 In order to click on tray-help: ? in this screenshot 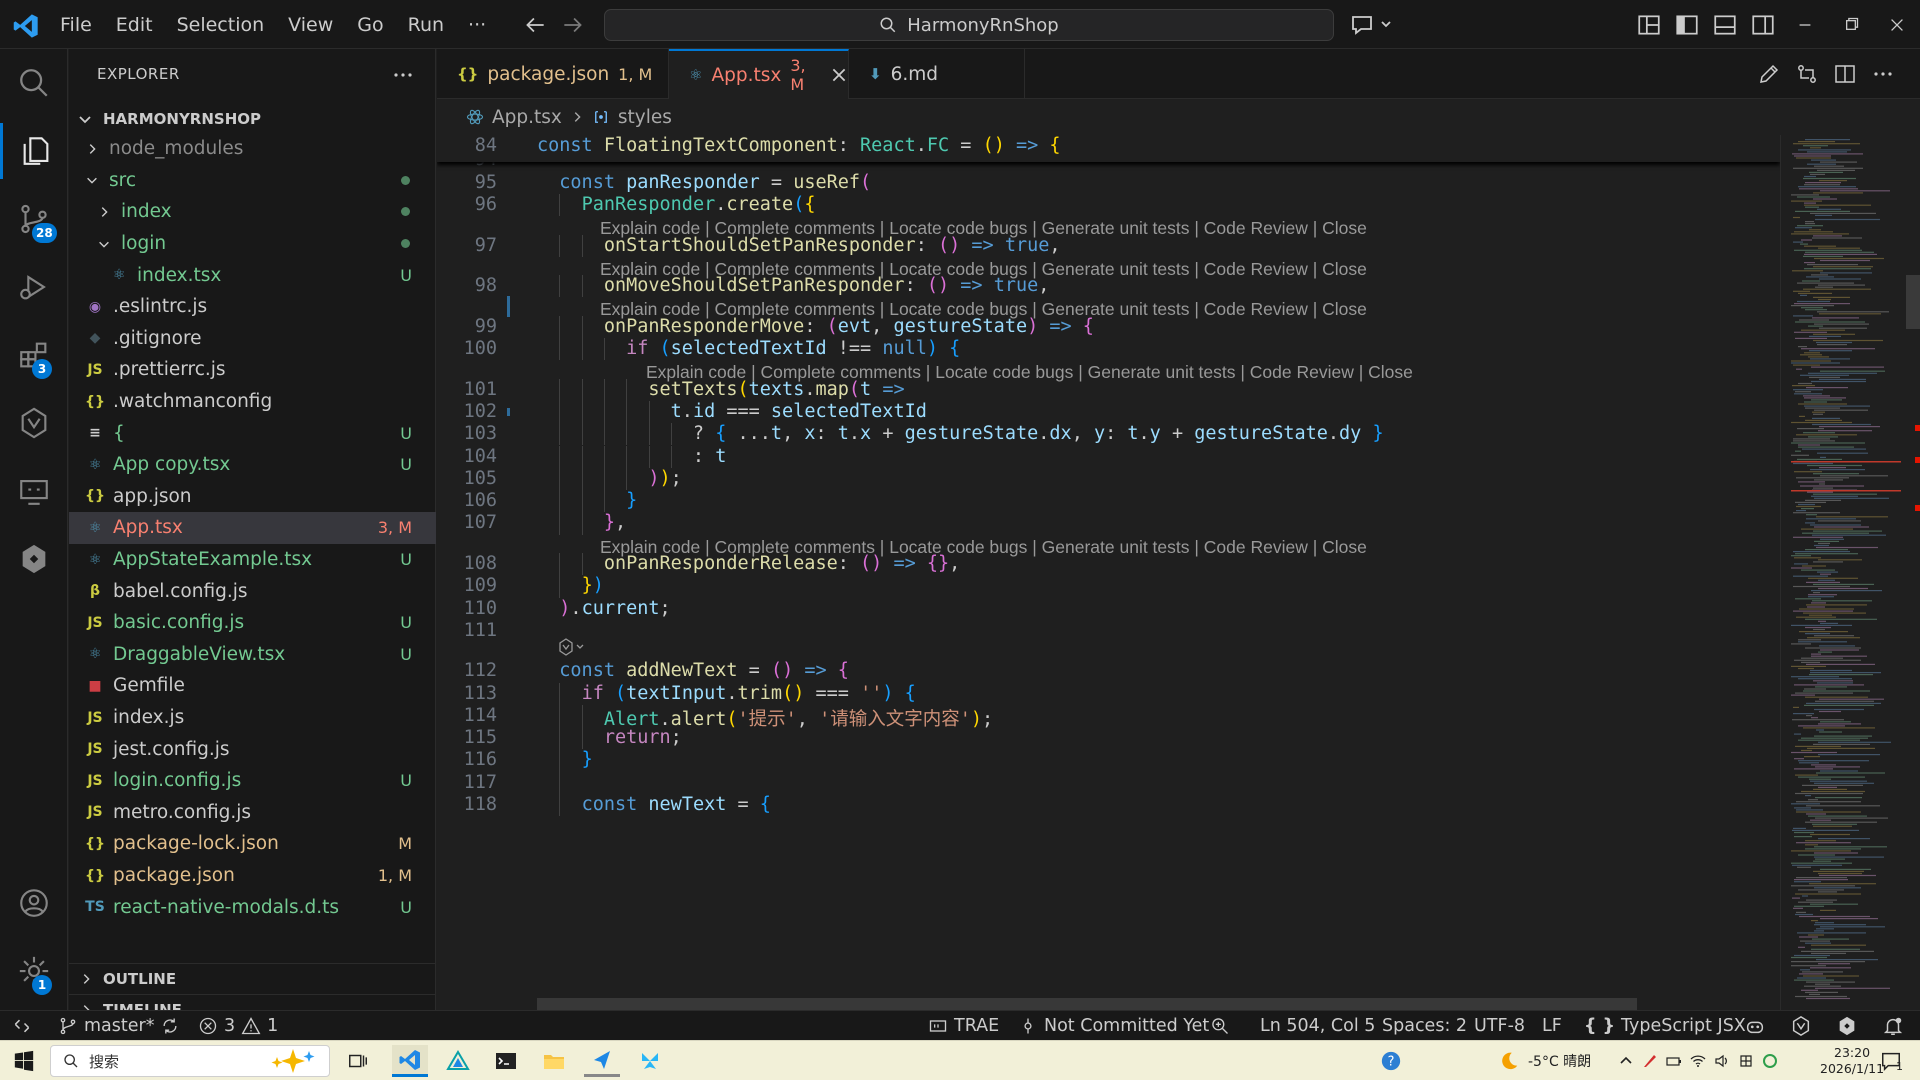, I will do `click(1391, 1060)`.